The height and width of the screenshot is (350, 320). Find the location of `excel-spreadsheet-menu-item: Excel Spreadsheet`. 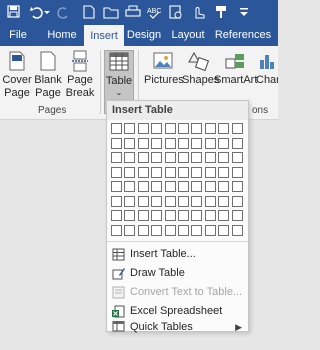

excel-spreadsheet-menu-item: Excel Spreadsheet is located at coordinates (177, 311).